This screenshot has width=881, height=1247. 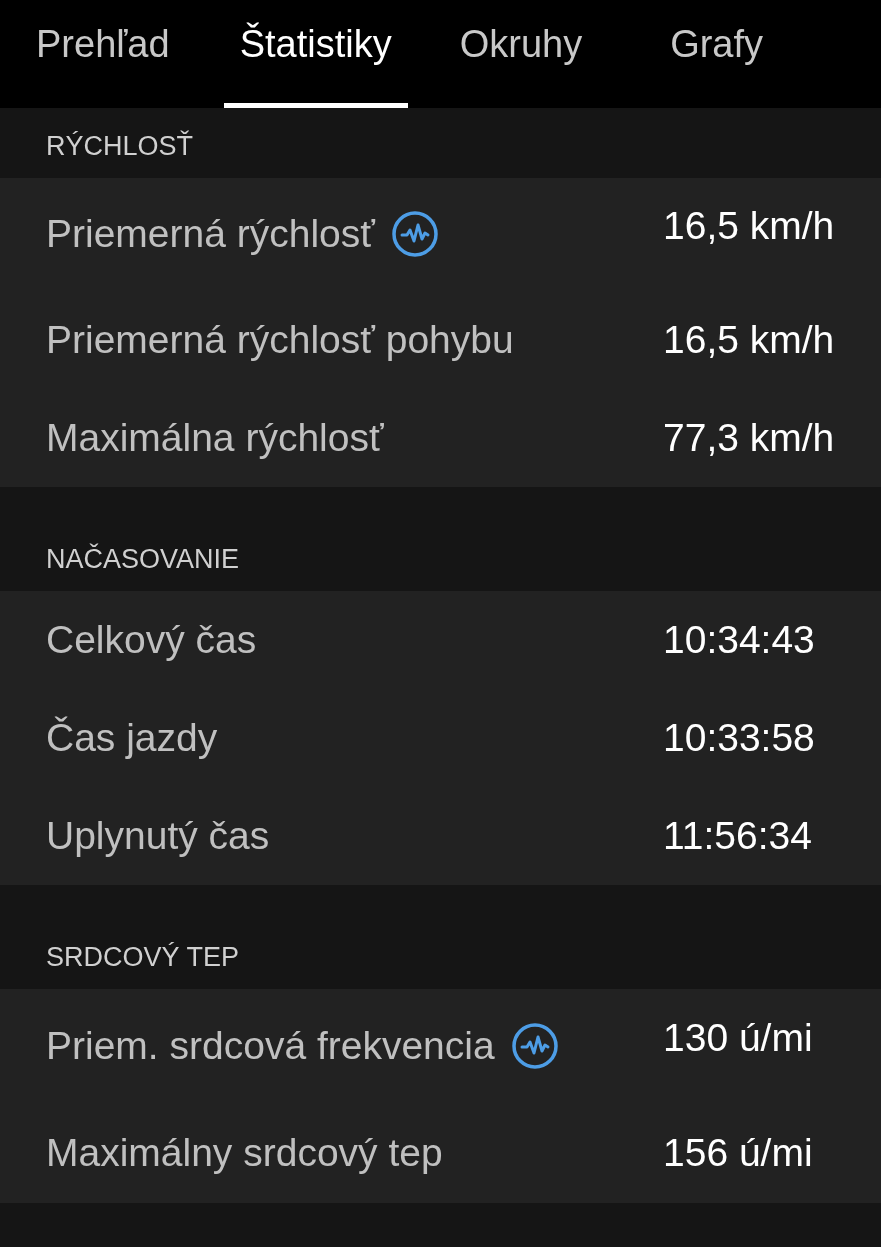 What do you see at coordinates (737, 836) in the screenshot?
I see `stat-value: 11:56:34` at bounding box center [737, 836].